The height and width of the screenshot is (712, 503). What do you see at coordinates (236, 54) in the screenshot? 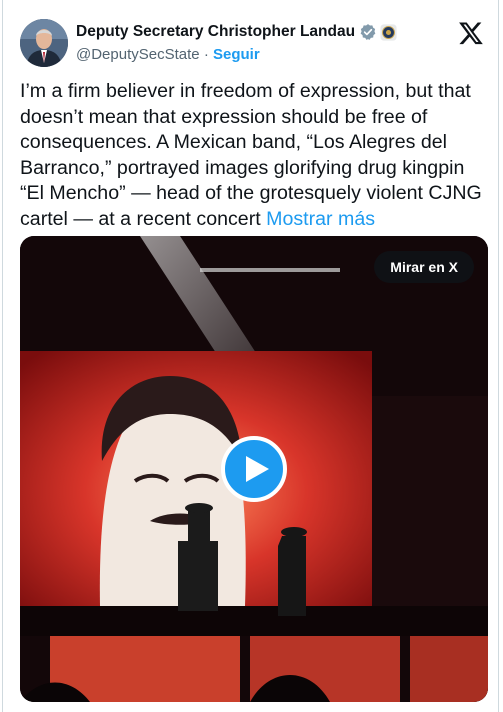
I see `follow-button: Seguir` at bounding box center [236, 54].